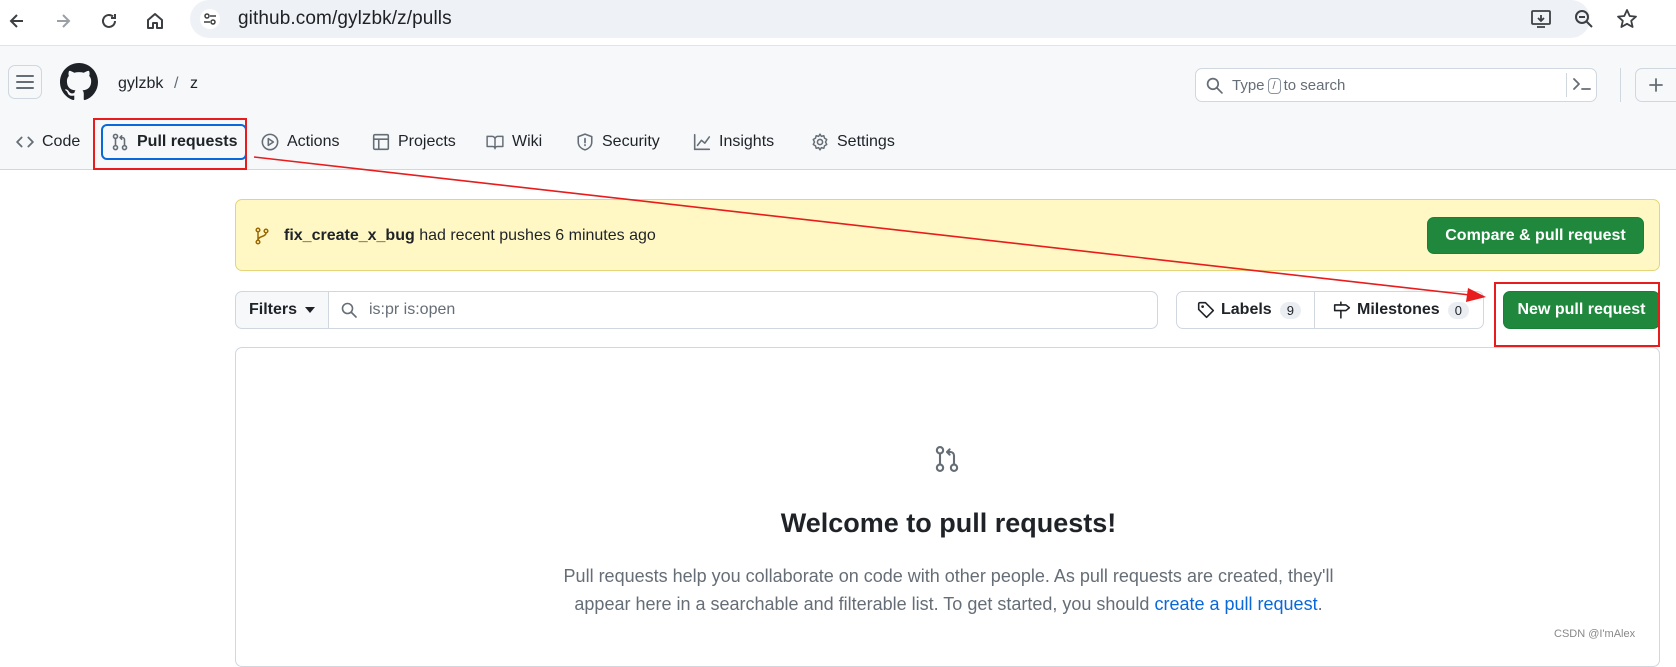 The height and width of the screenshot is (667, 1676). I want to click on tab-security: Security, so click(618, 142).